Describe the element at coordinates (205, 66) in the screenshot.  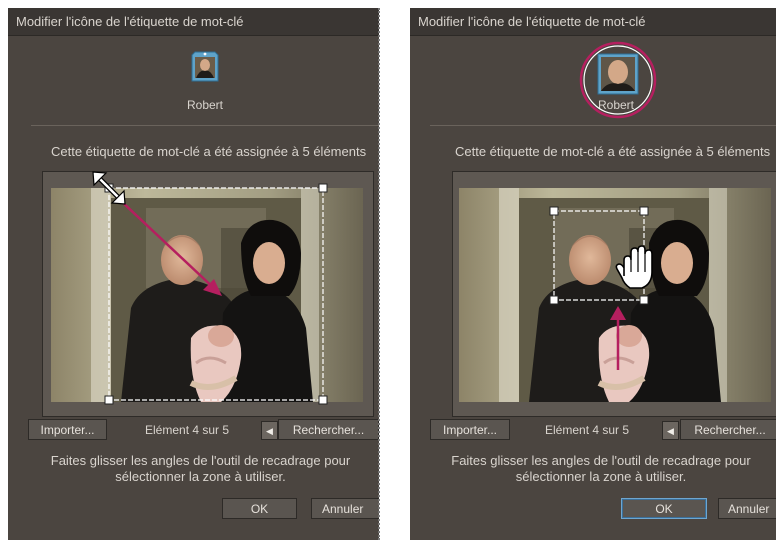
I see `tag-photo-icon` at that location.